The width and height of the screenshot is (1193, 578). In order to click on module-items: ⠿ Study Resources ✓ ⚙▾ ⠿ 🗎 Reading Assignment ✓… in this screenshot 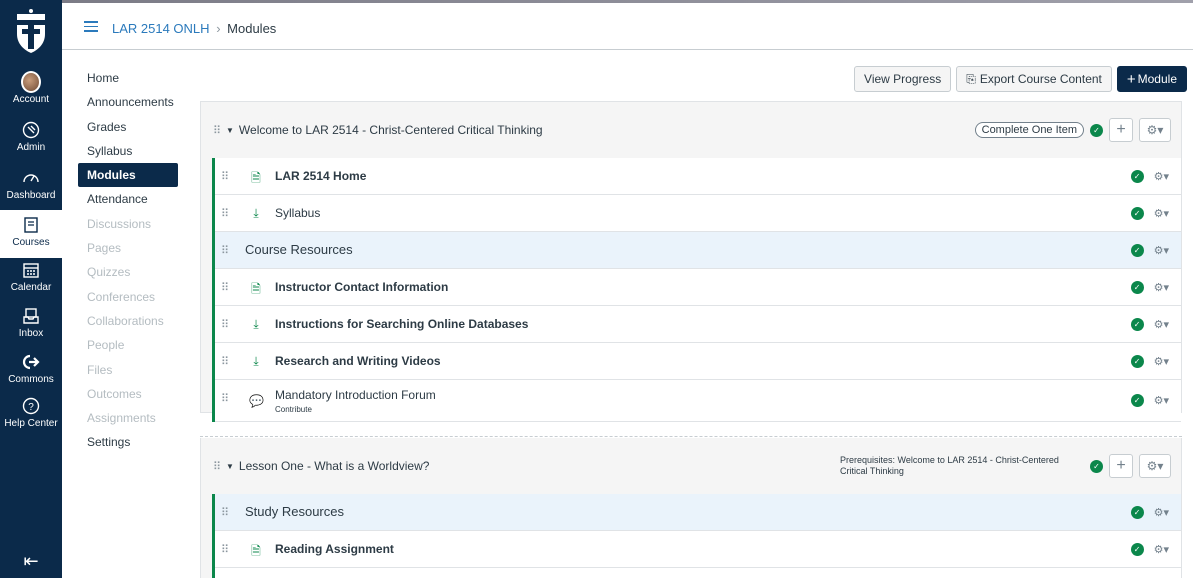, I will do `click(696, 536)`.